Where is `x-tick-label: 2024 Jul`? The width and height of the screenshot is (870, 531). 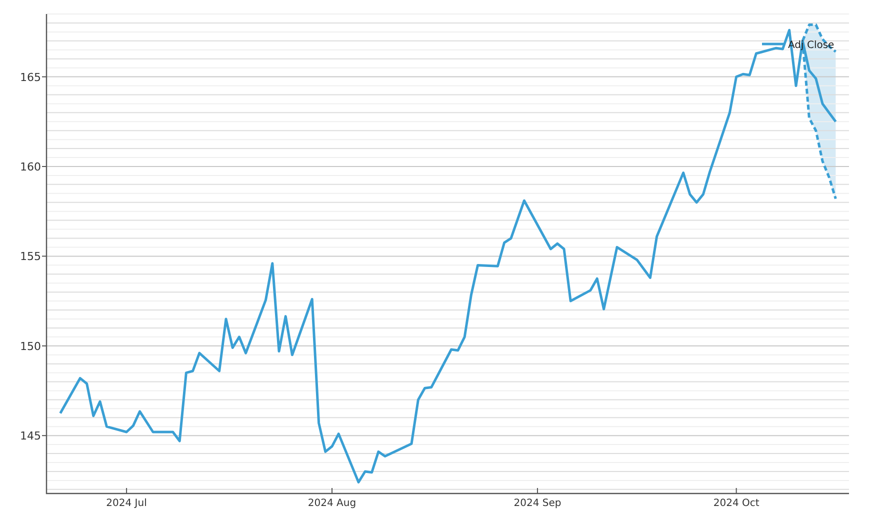 x-tick-label: 2024 Jul is located at coordinates (126, 503).